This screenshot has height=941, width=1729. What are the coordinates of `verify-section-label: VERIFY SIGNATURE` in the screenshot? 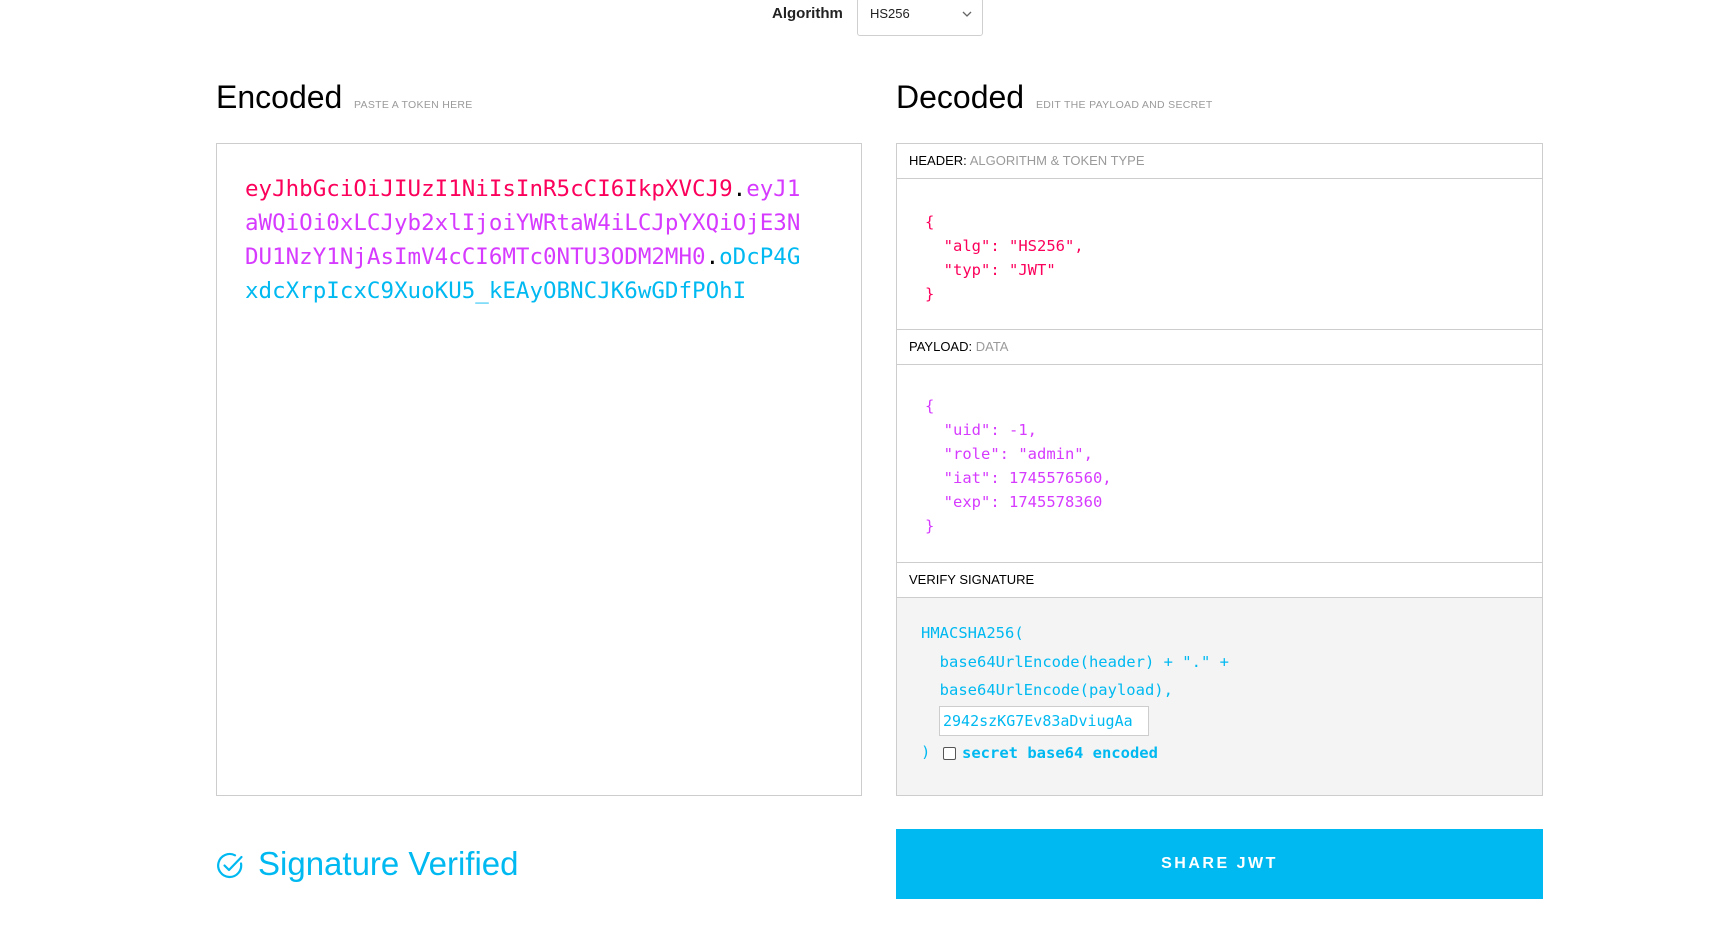 It's located at (972, 579).